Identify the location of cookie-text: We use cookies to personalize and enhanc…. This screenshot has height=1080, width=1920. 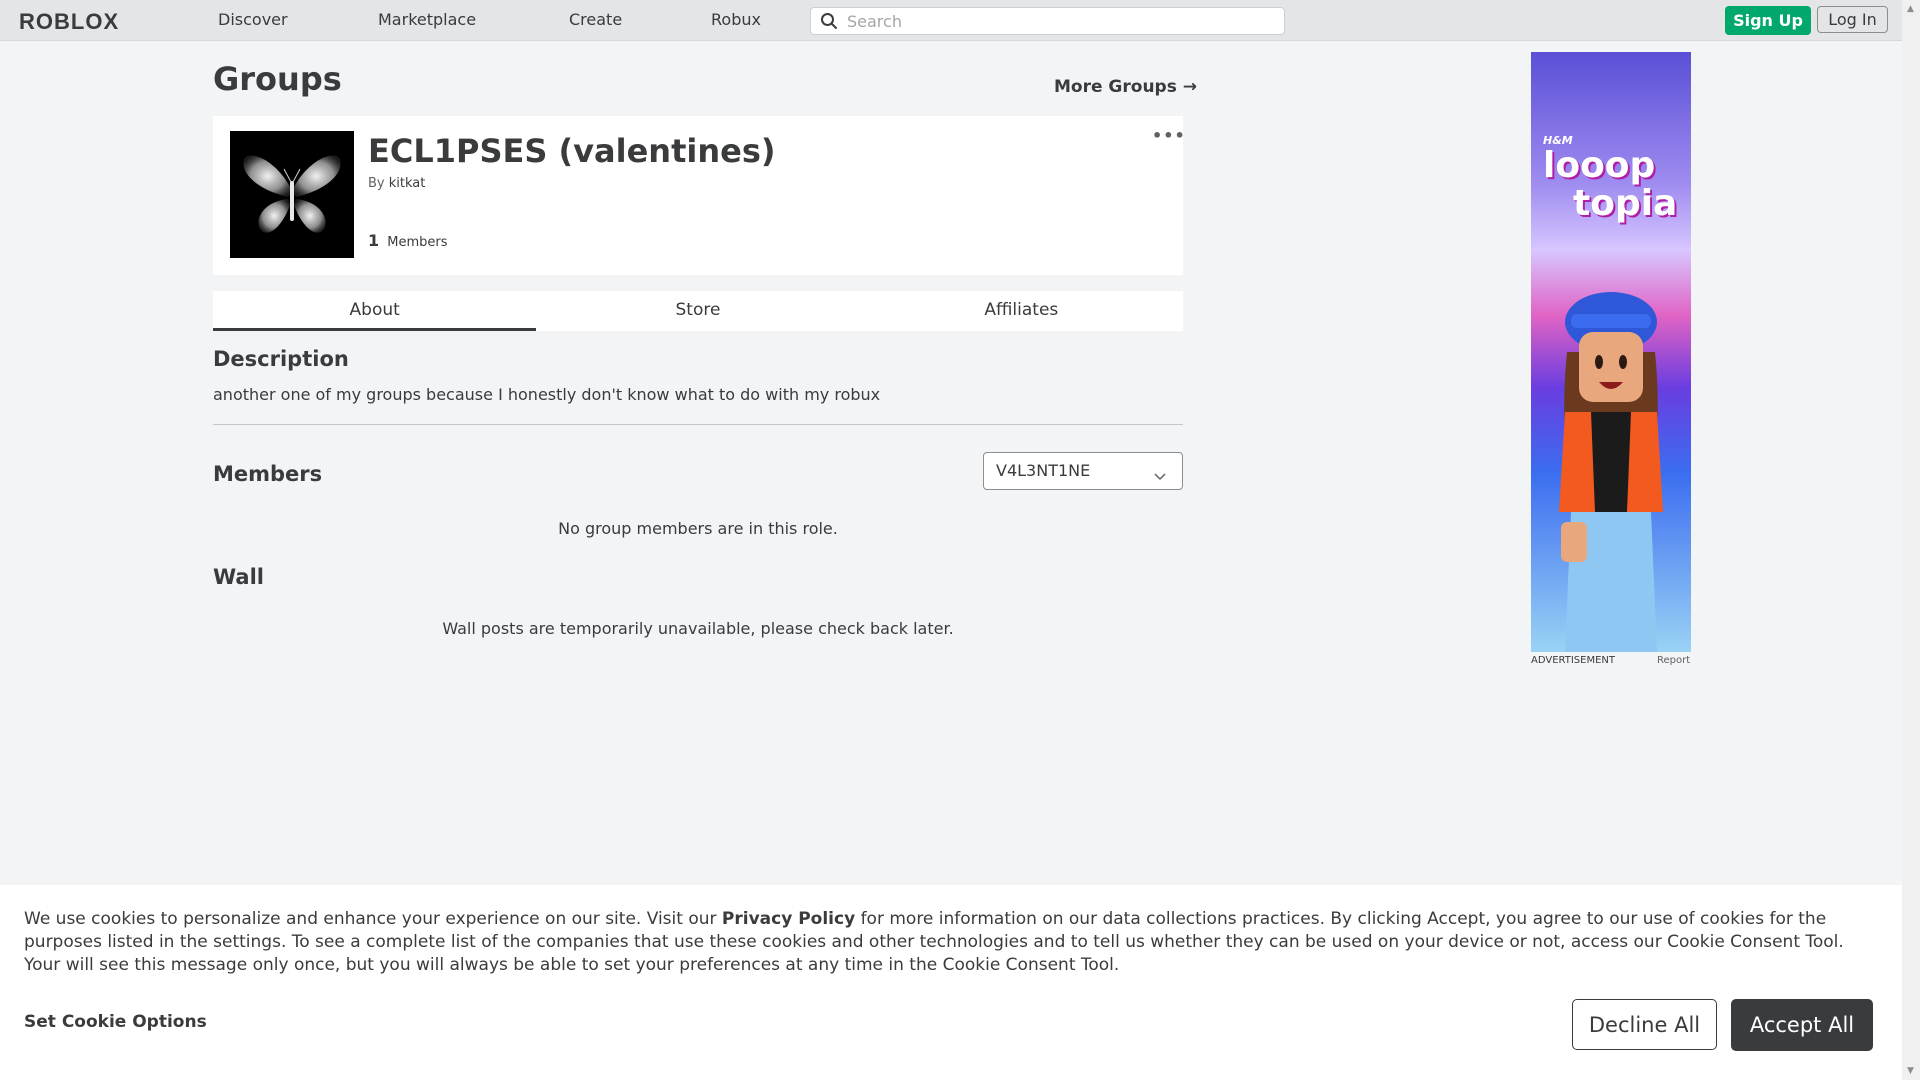
(954, 942).